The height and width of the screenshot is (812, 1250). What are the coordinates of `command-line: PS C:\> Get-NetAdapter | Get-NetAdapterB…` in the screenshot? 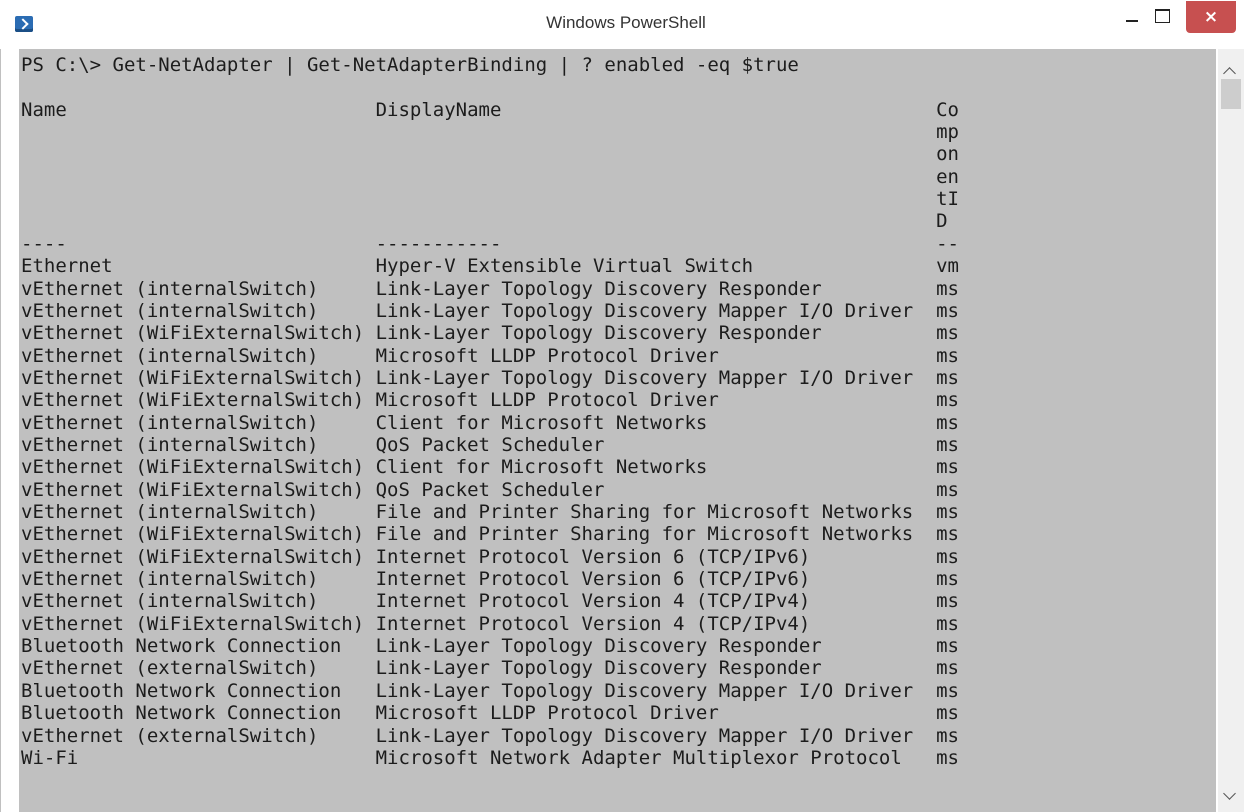 It's located at (410, 65).